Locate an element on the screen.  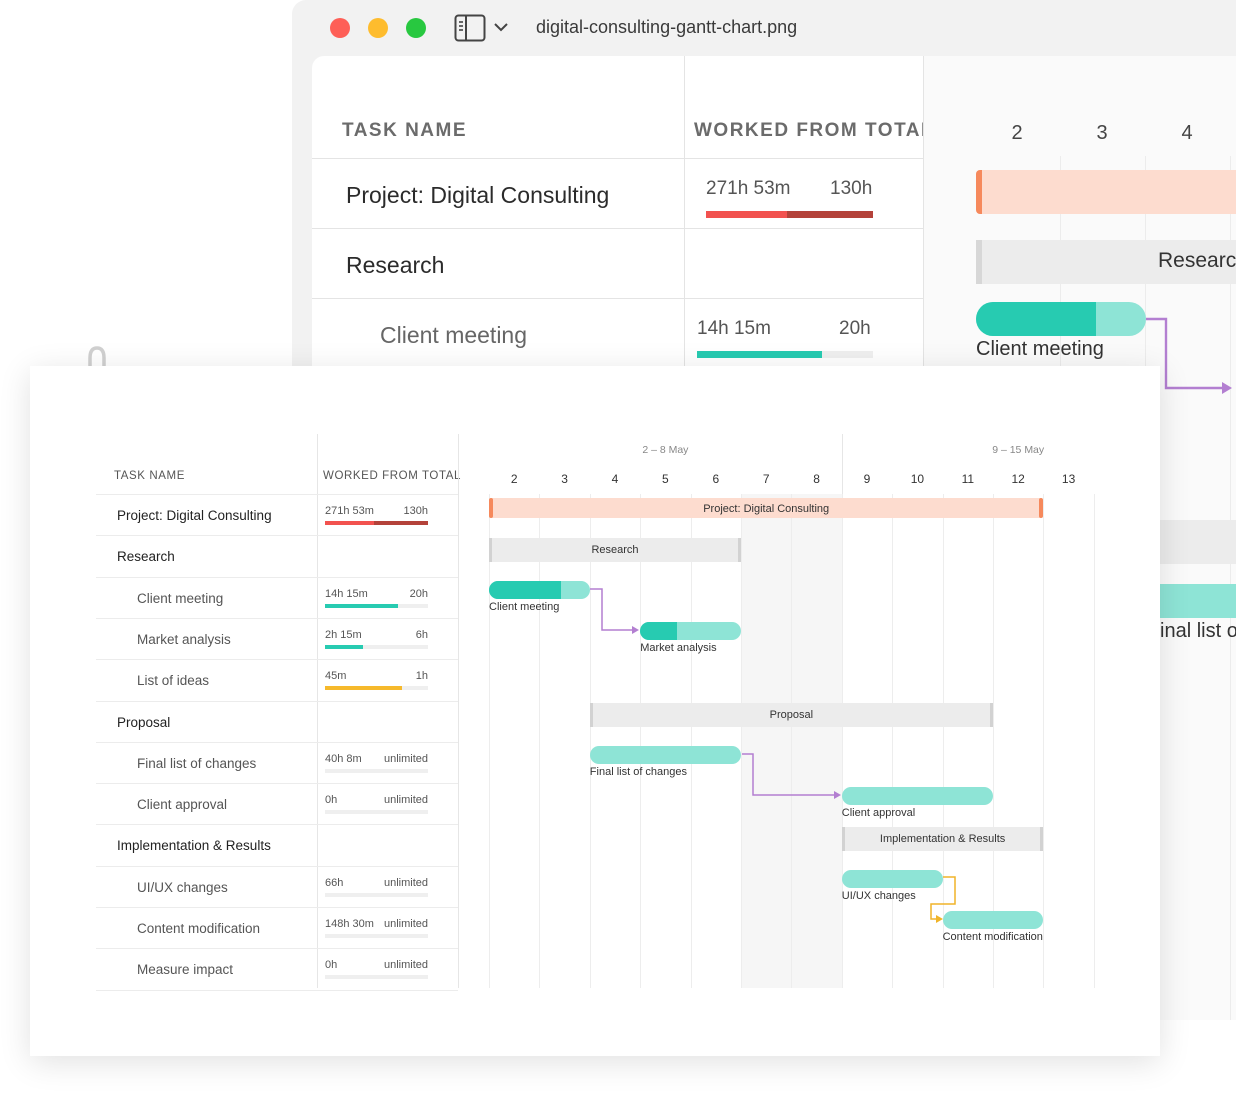
minimize-window-button is located at coordinates (378, 28).